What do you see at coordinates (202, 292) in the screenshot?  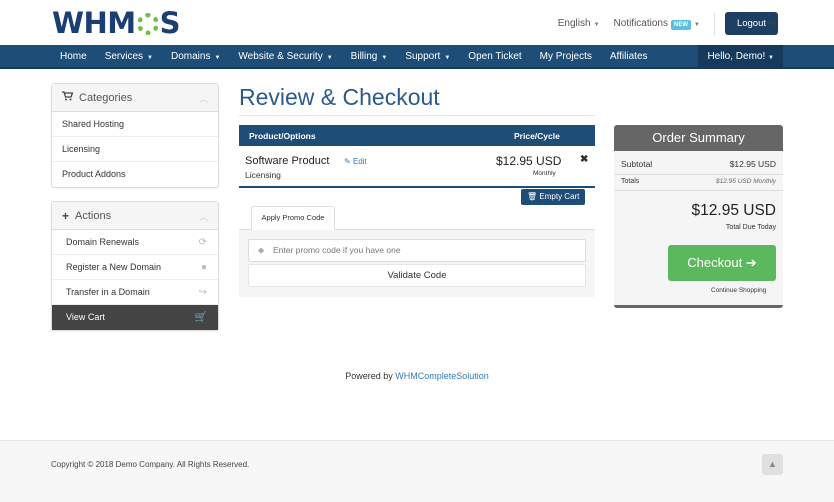 I see `share-icon: ↪` at bounding box center [202, 292].